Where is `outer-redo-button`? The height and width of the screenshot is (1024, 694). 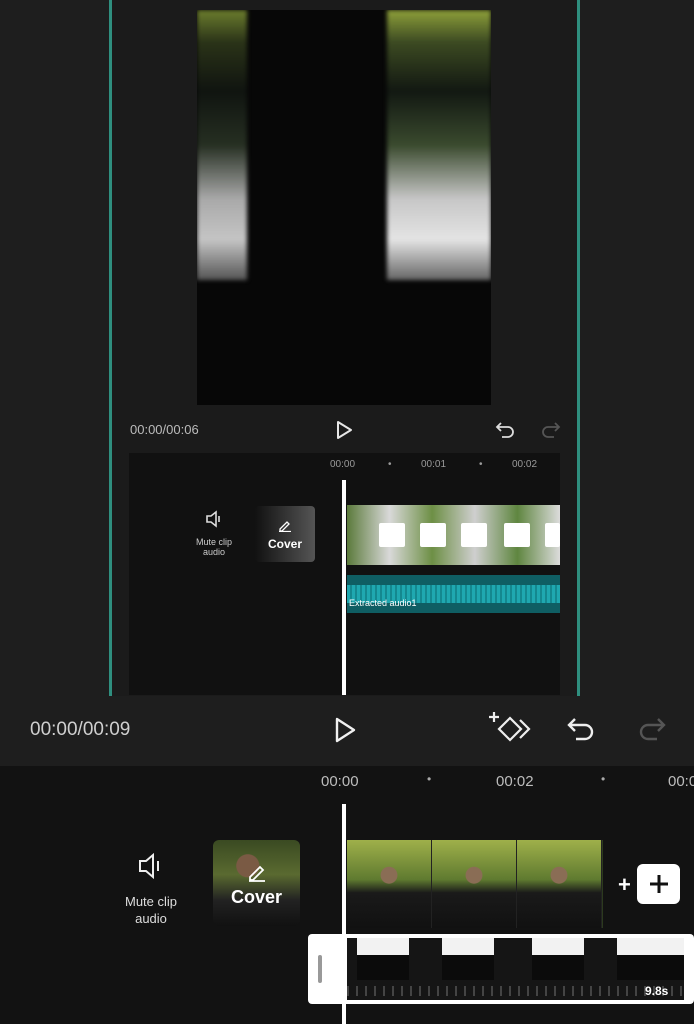
outer-redo-button is located at coordinates (652, 730).